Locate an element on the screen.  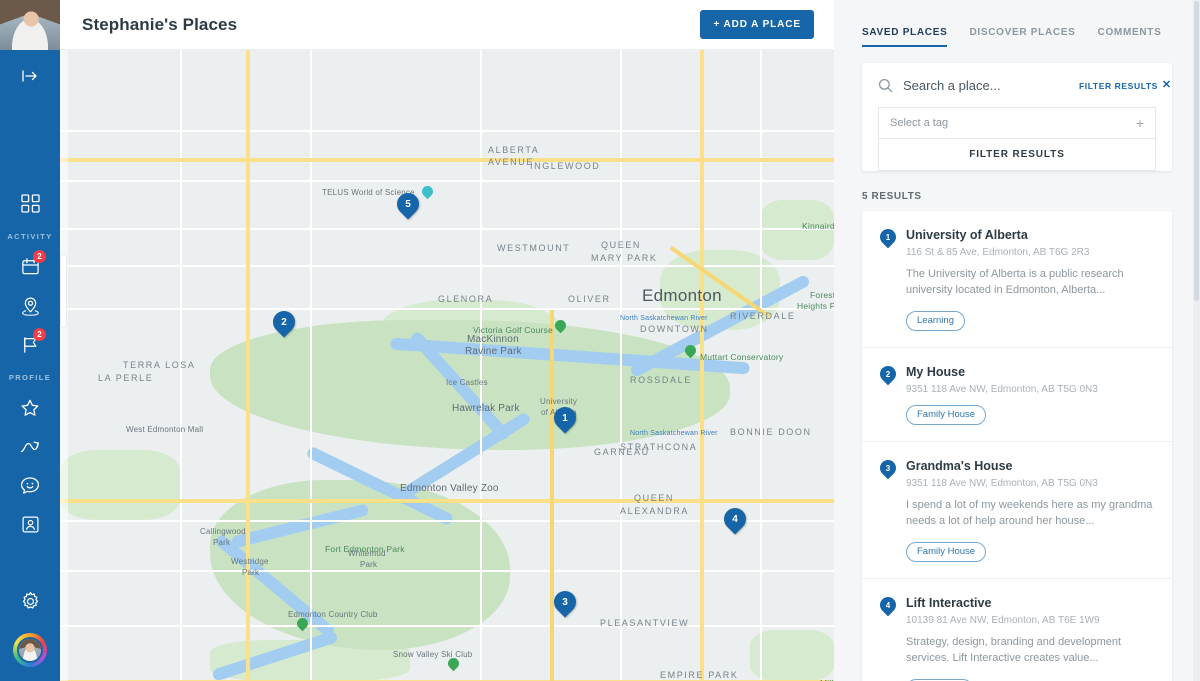
result-pin-number: 2 is located at coordinates (888, 374).